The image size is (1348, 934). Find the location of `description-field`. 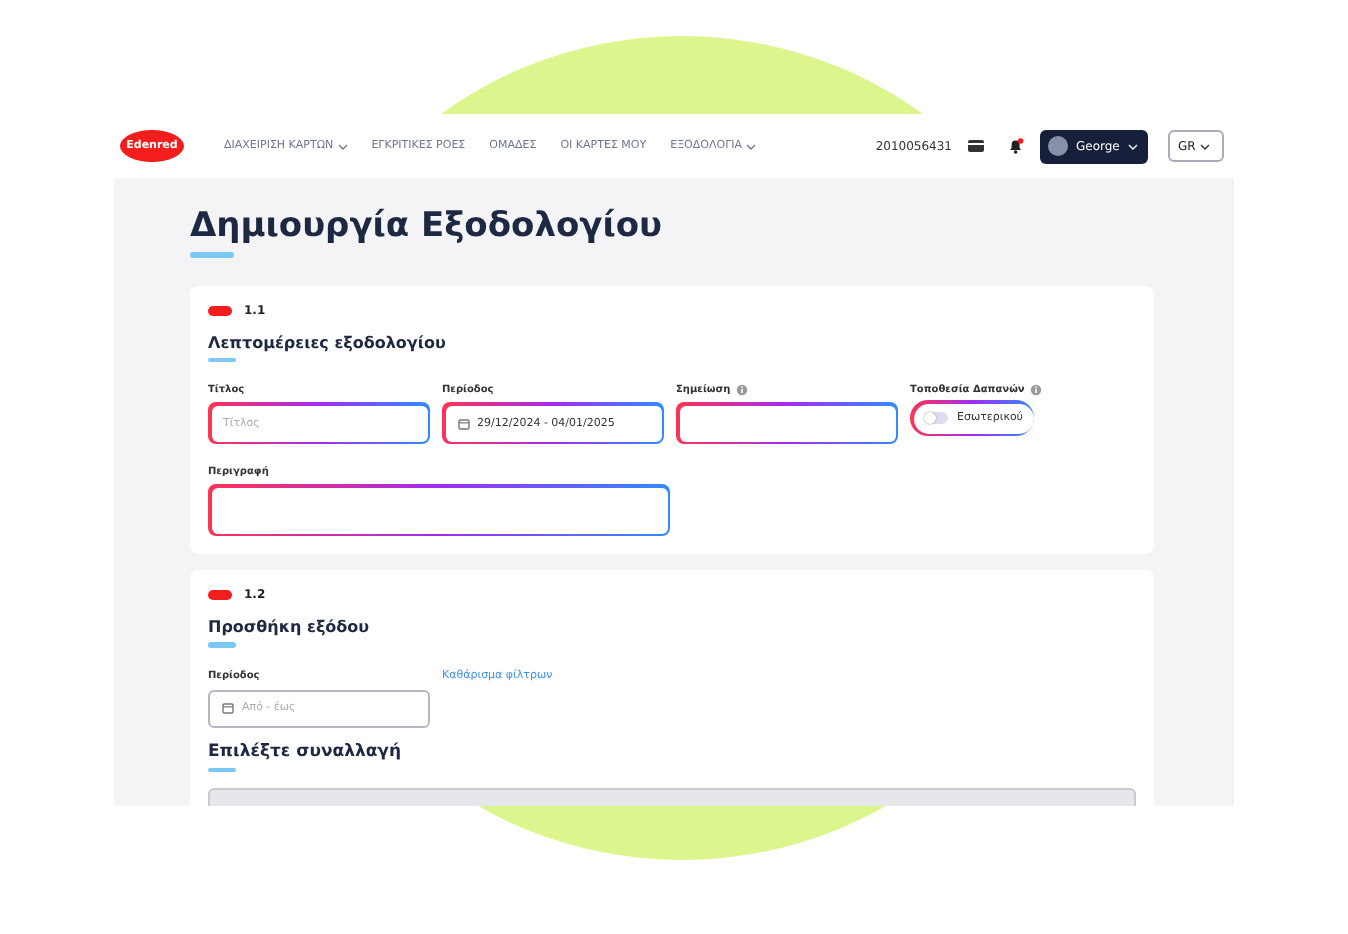

description-field is located at coordinates (439, 510).